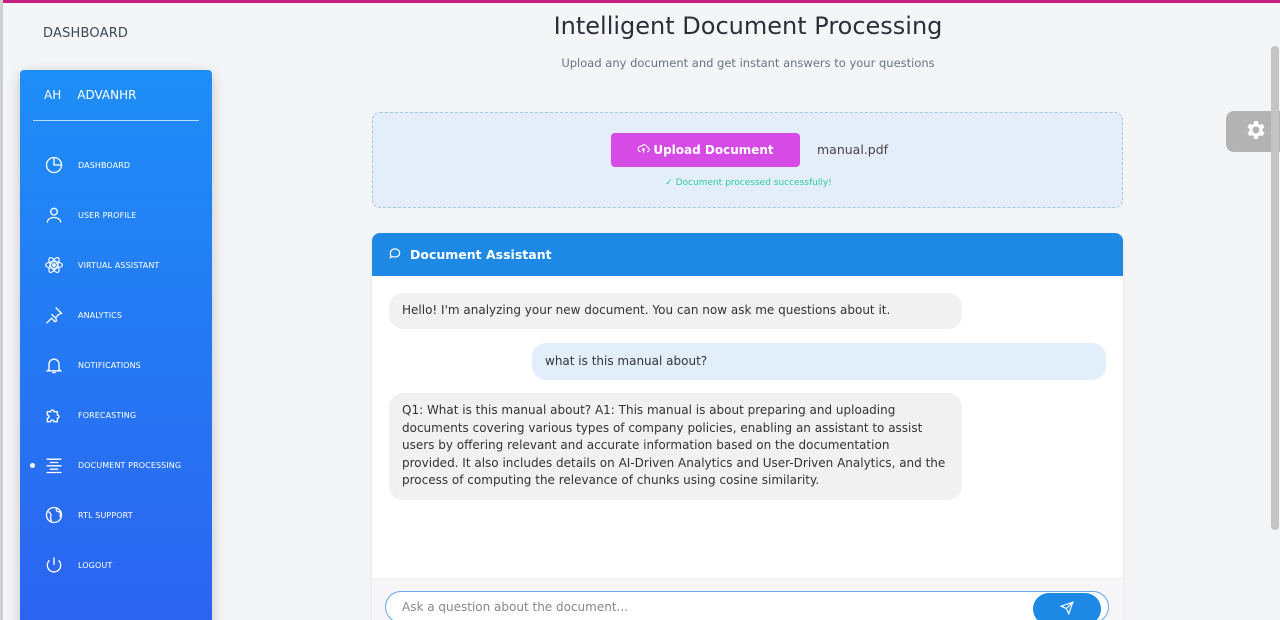 This screenshot has height=620, width=1280. What do you see at coordinates (54, 465) in the screenshot?
I see `align-center-icon` at bounding box center [54, 465].